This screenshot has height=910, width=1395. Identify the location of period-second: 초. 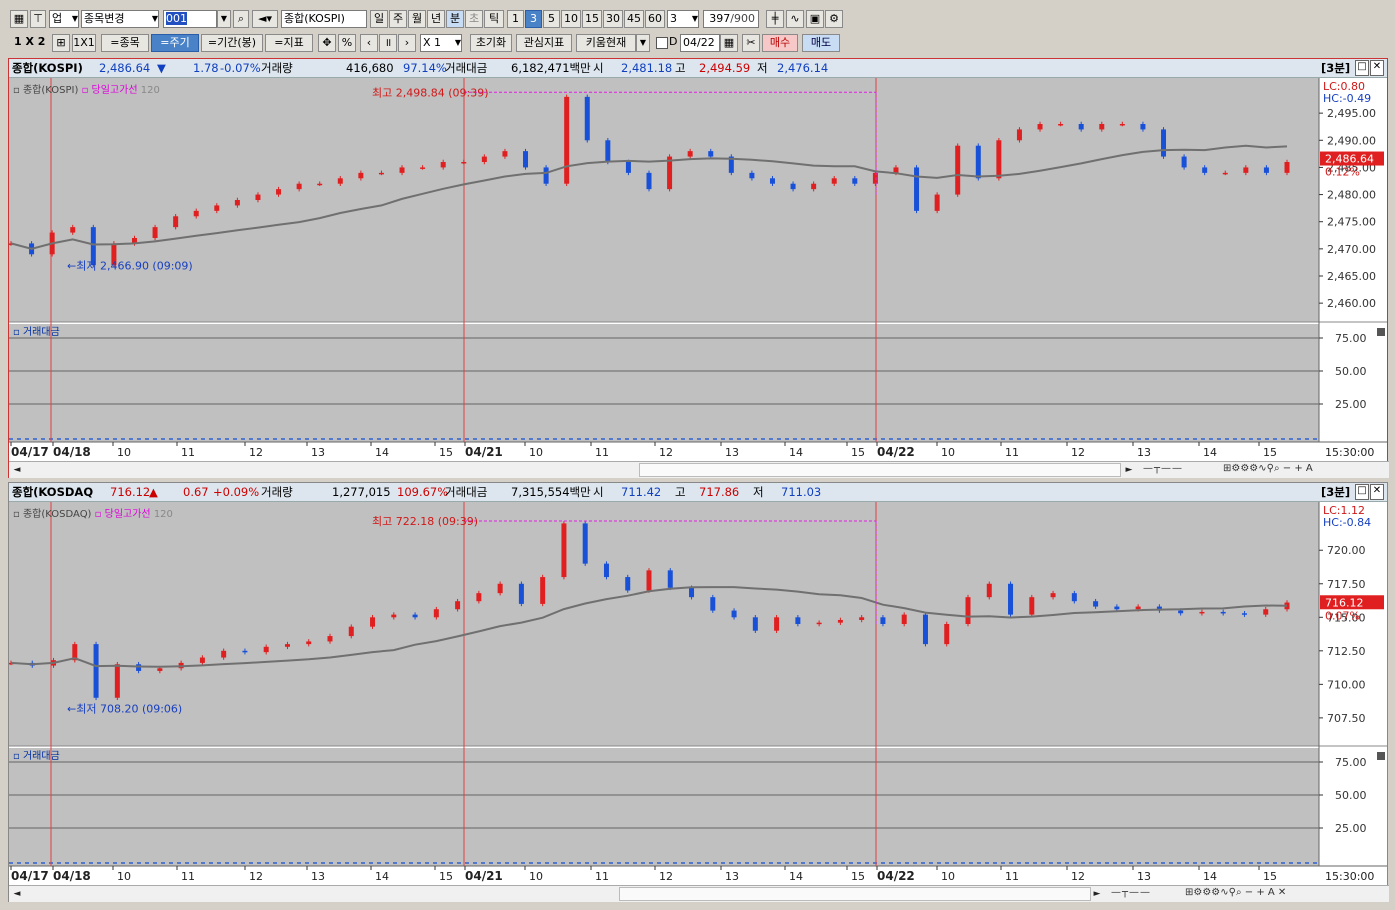
(474, 19).